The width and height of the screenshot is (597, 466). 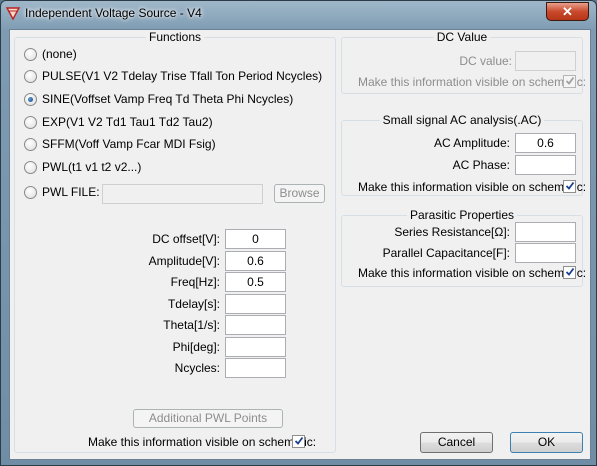 I want to click on series-resistance-input, so click(x=545, y=232).